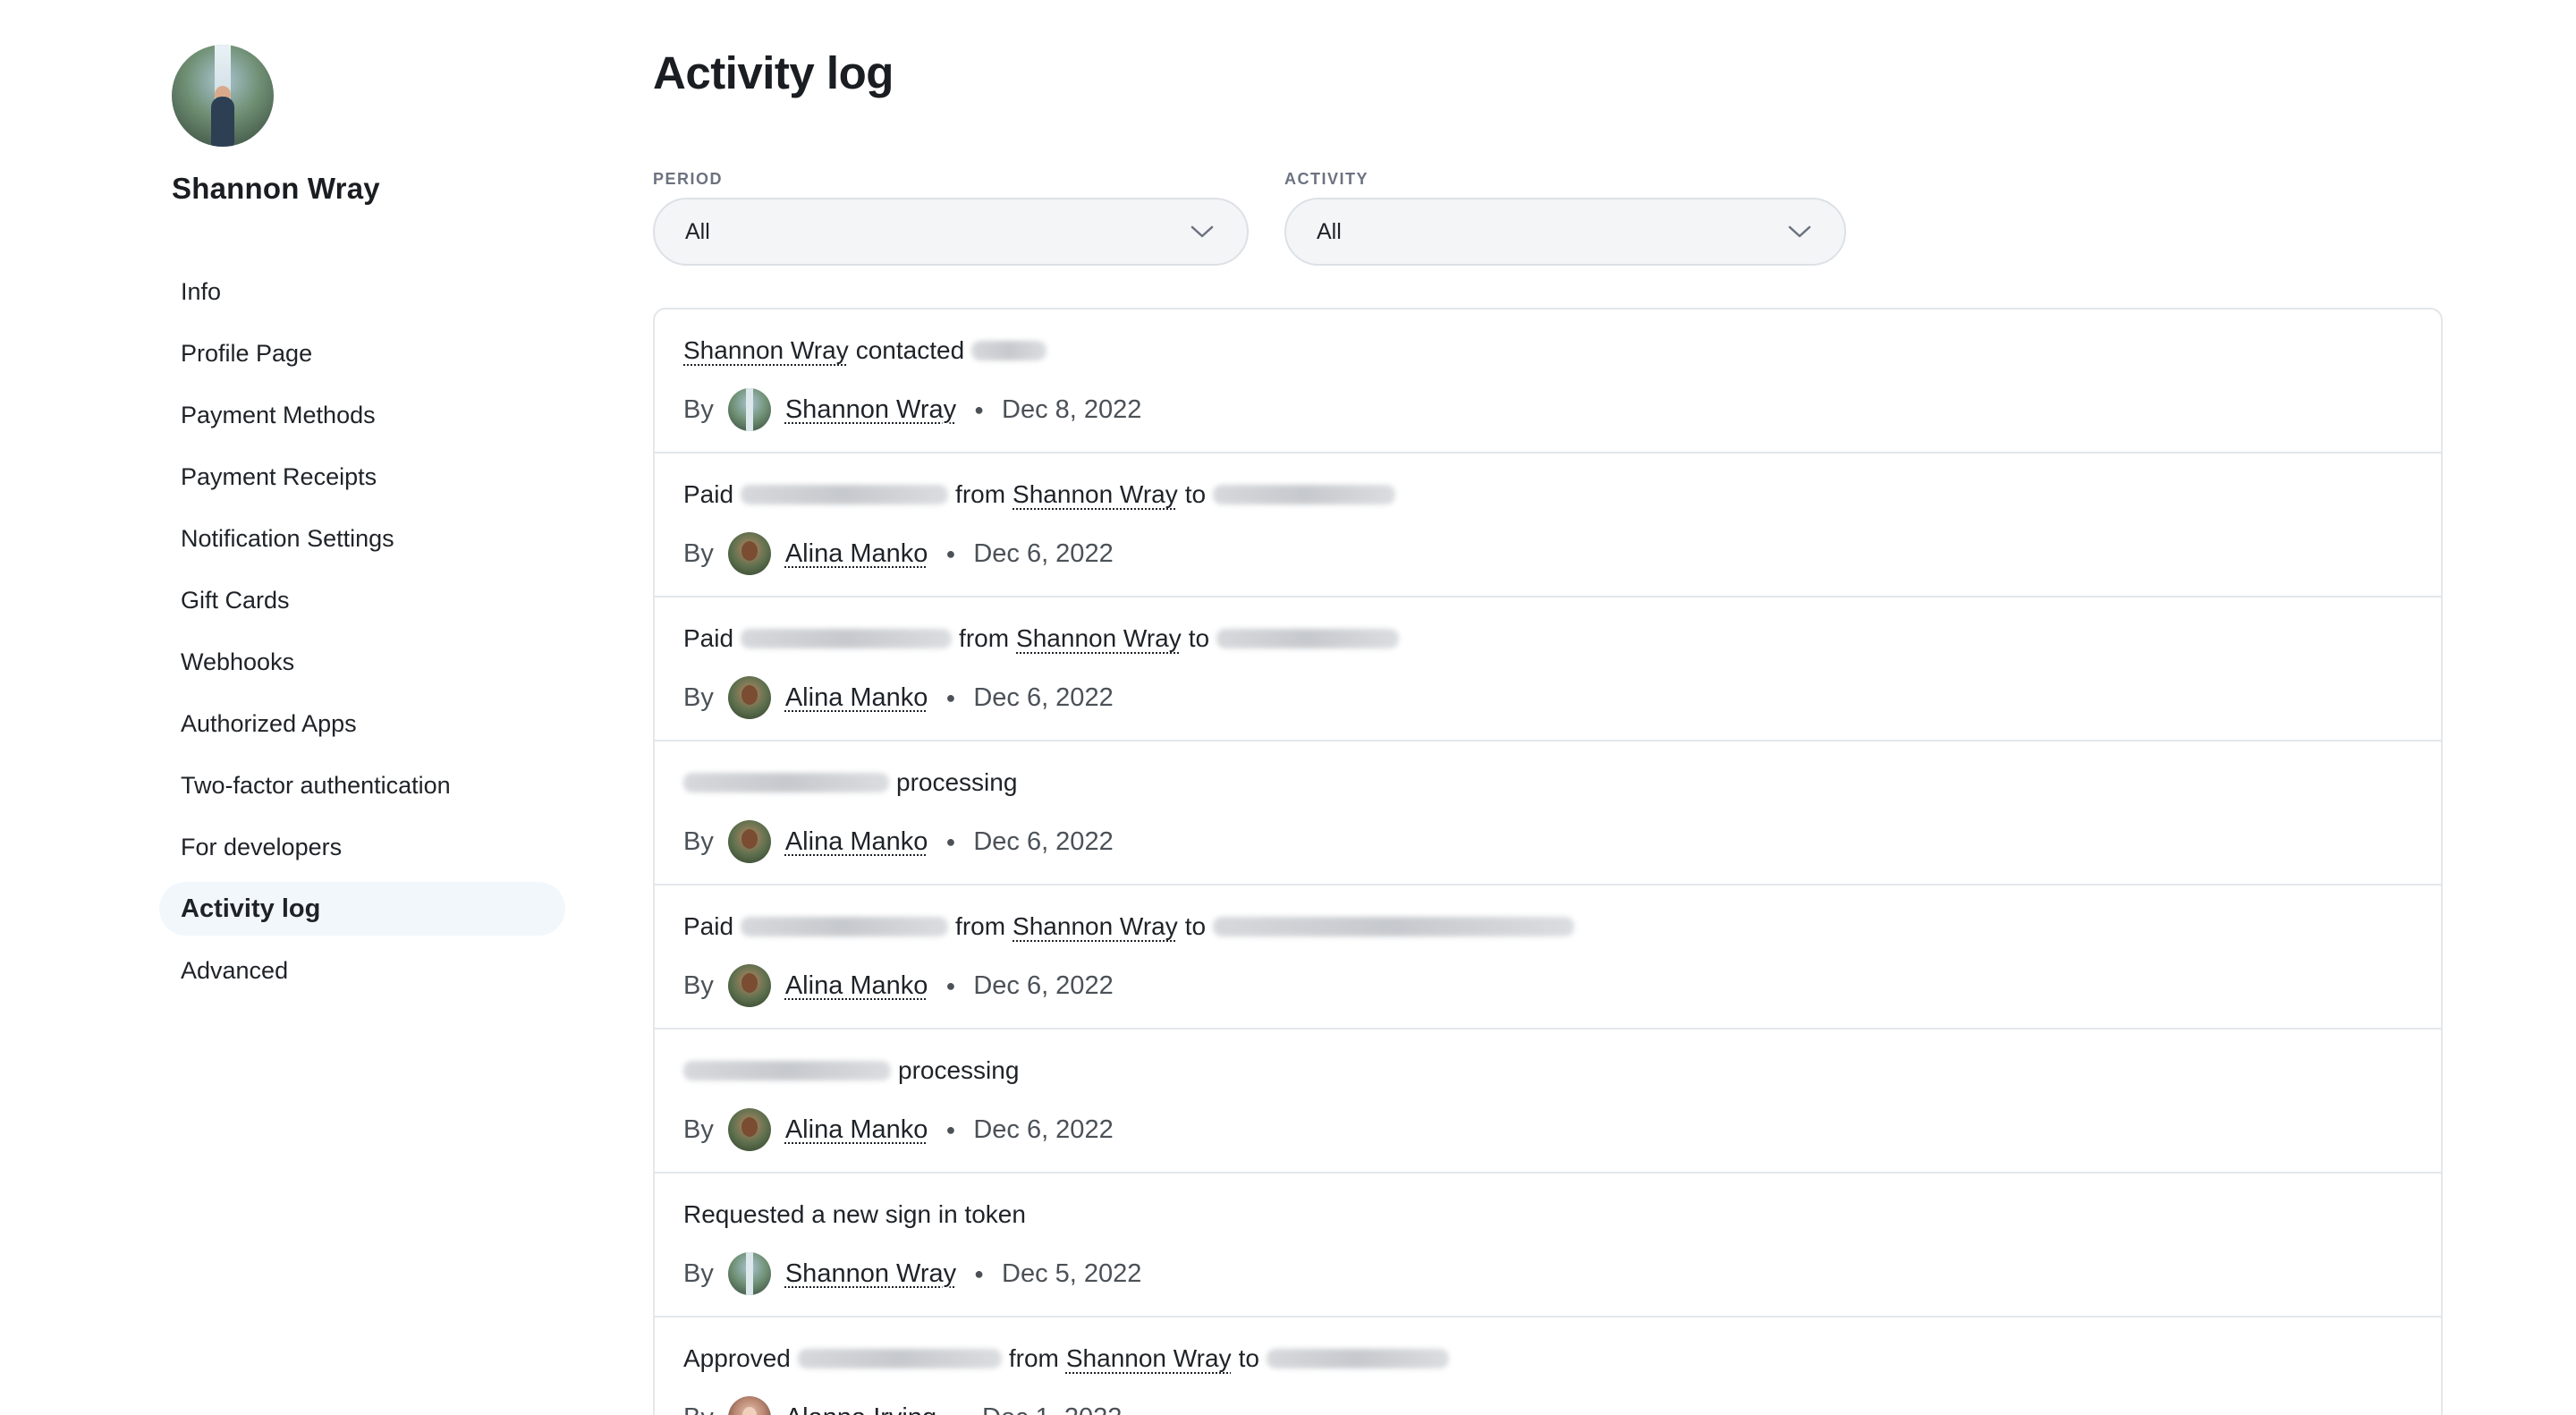 Image resolution: width=2576 pixels, height=1415 pixels. What do you see at coordinates (371, 189) in the screenshot?
I see `profile-name: Shannon Wray` at bounding box center [371, 189].